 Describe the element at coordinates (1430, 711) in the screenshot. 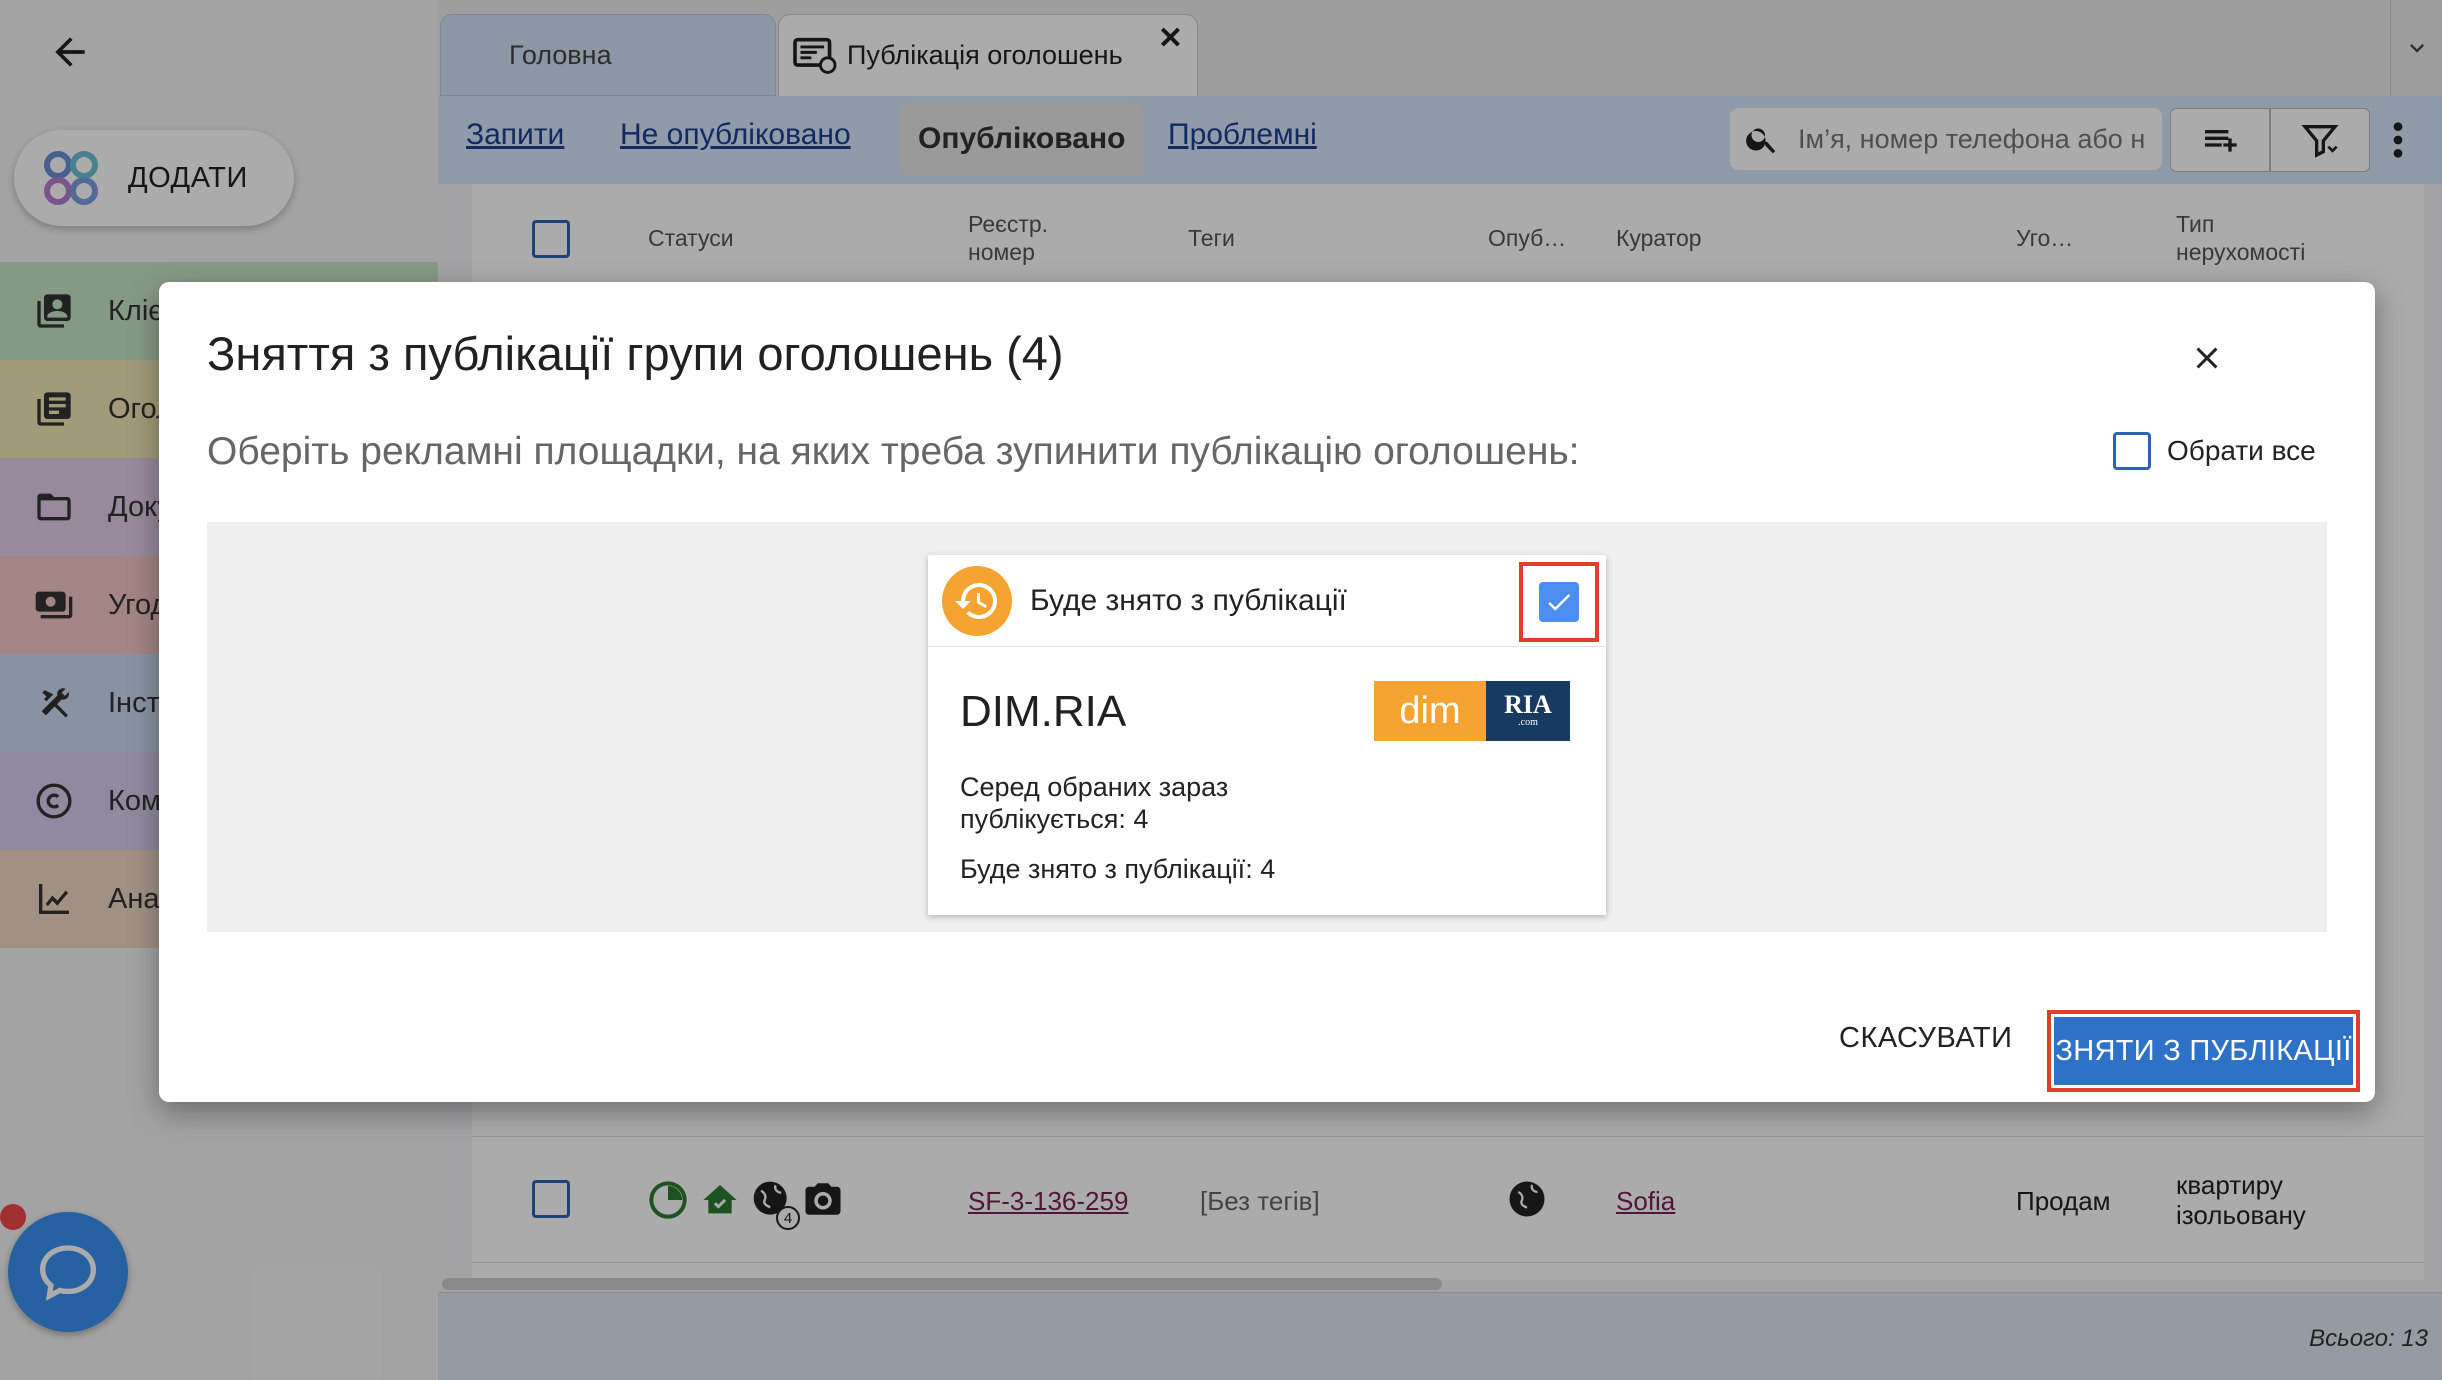

I see `logo-dim-part: dim` at that location.